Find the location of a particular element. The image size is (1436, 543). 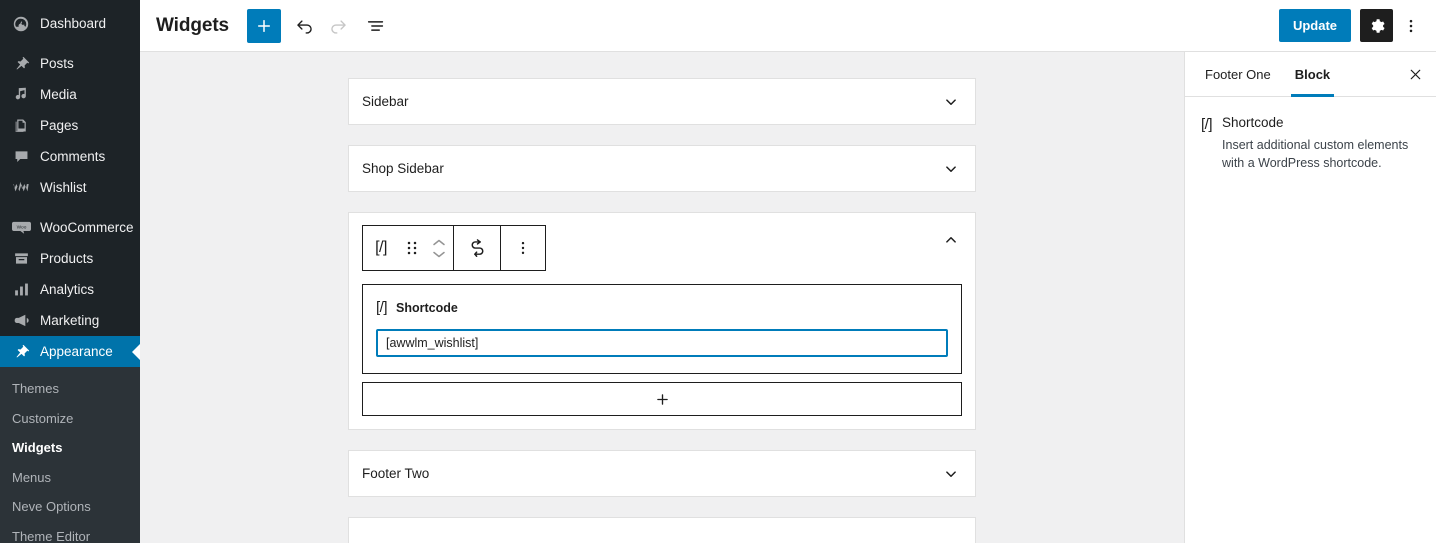

transform-block-icon is located at coordinates (477, 248).